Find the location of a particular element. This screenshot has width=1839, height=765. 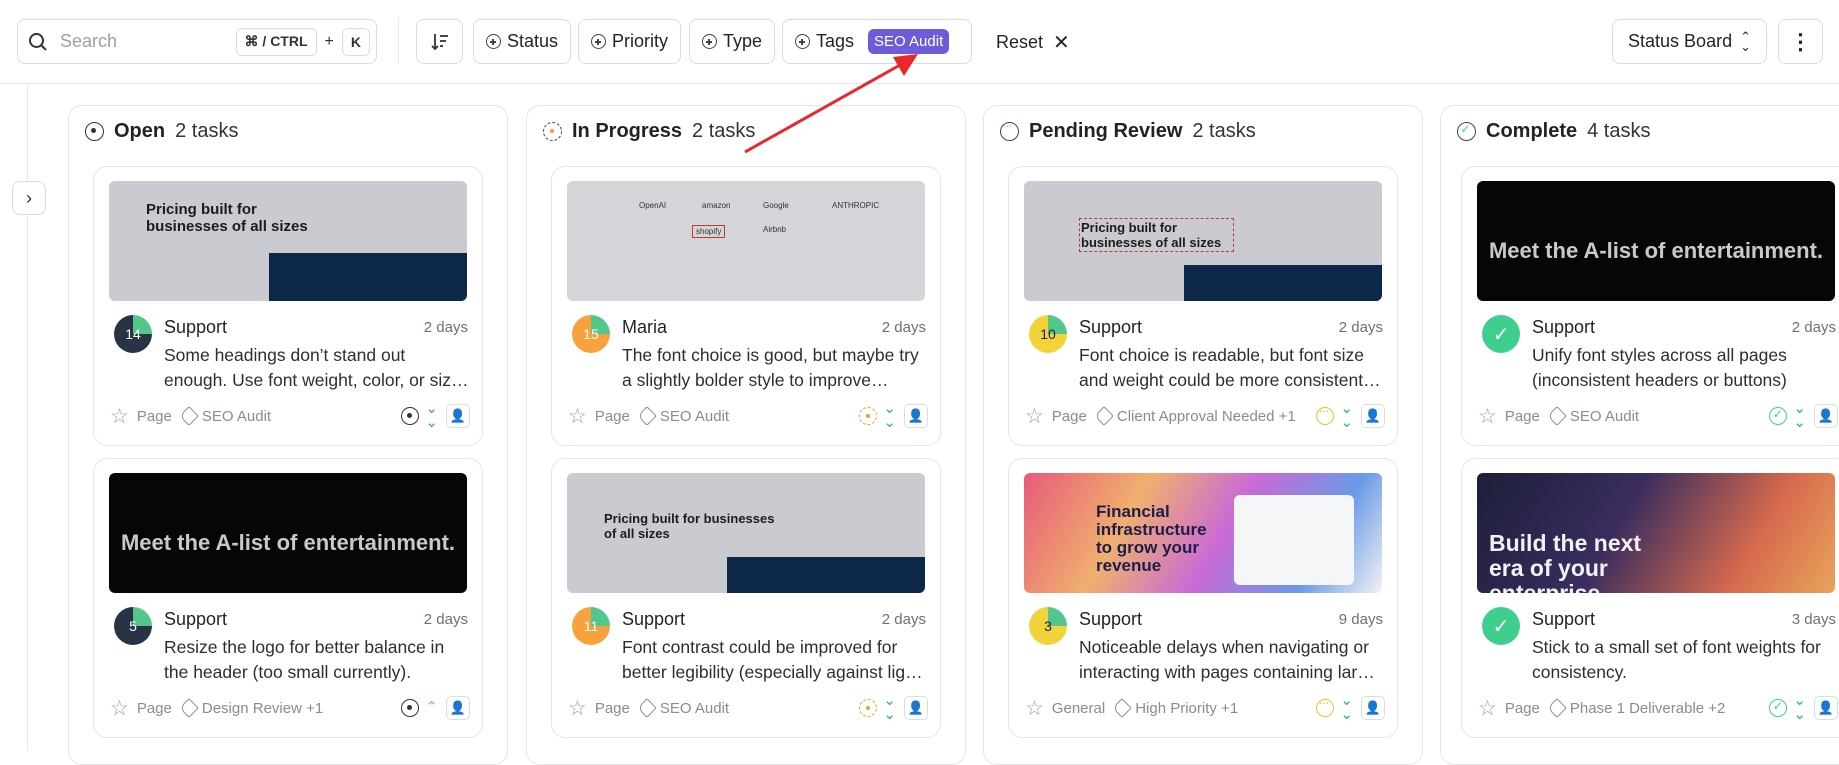

filter-tags-button: Tags SEO Audit is located at coordinates (877, 41).